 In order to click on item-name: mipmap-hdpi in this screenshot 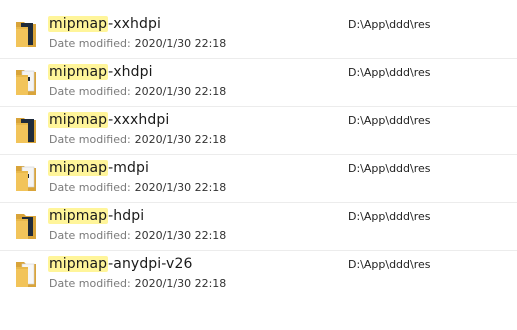, I will do `click(96, 216)`.